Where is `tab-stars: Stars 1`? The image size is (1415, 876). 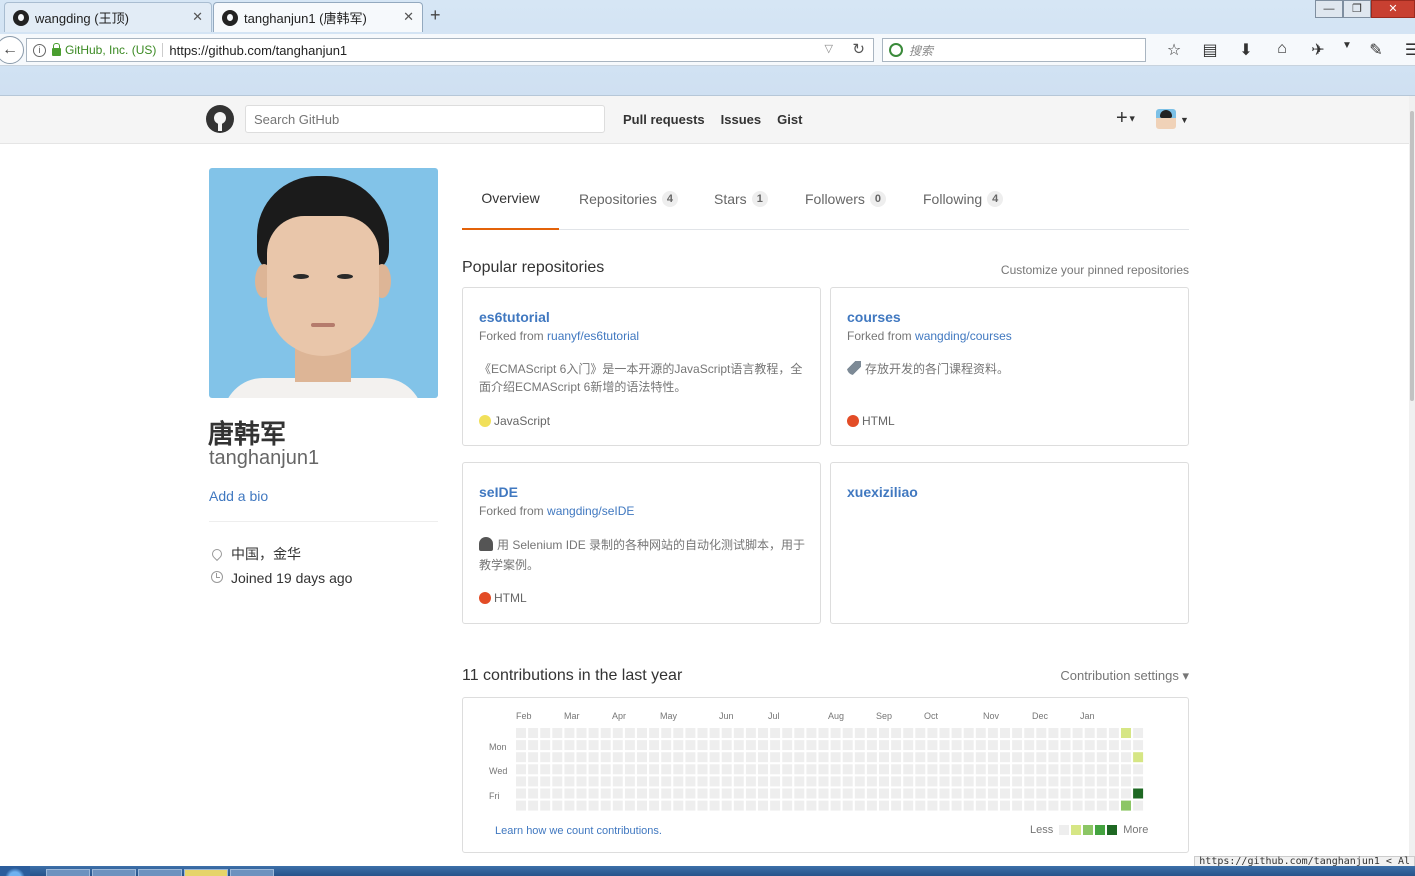
tab-stars: Stars 1 is located at coordinates (741, 199).